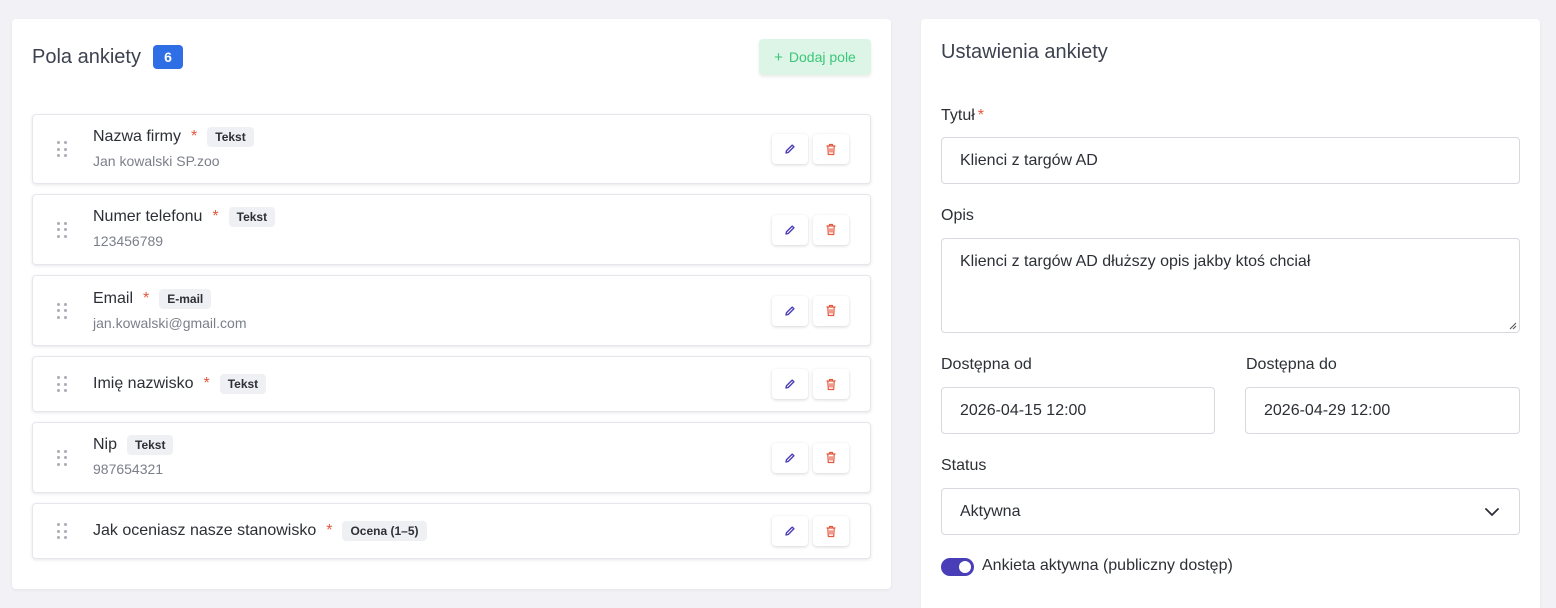 The width and height of the screenshot is (1556, 608). What do you see at coordinates (451, 229) in the screenshot?
I see `field-row: Numer telefonu * Tekst 123456789` at bounding box center [451, 229].